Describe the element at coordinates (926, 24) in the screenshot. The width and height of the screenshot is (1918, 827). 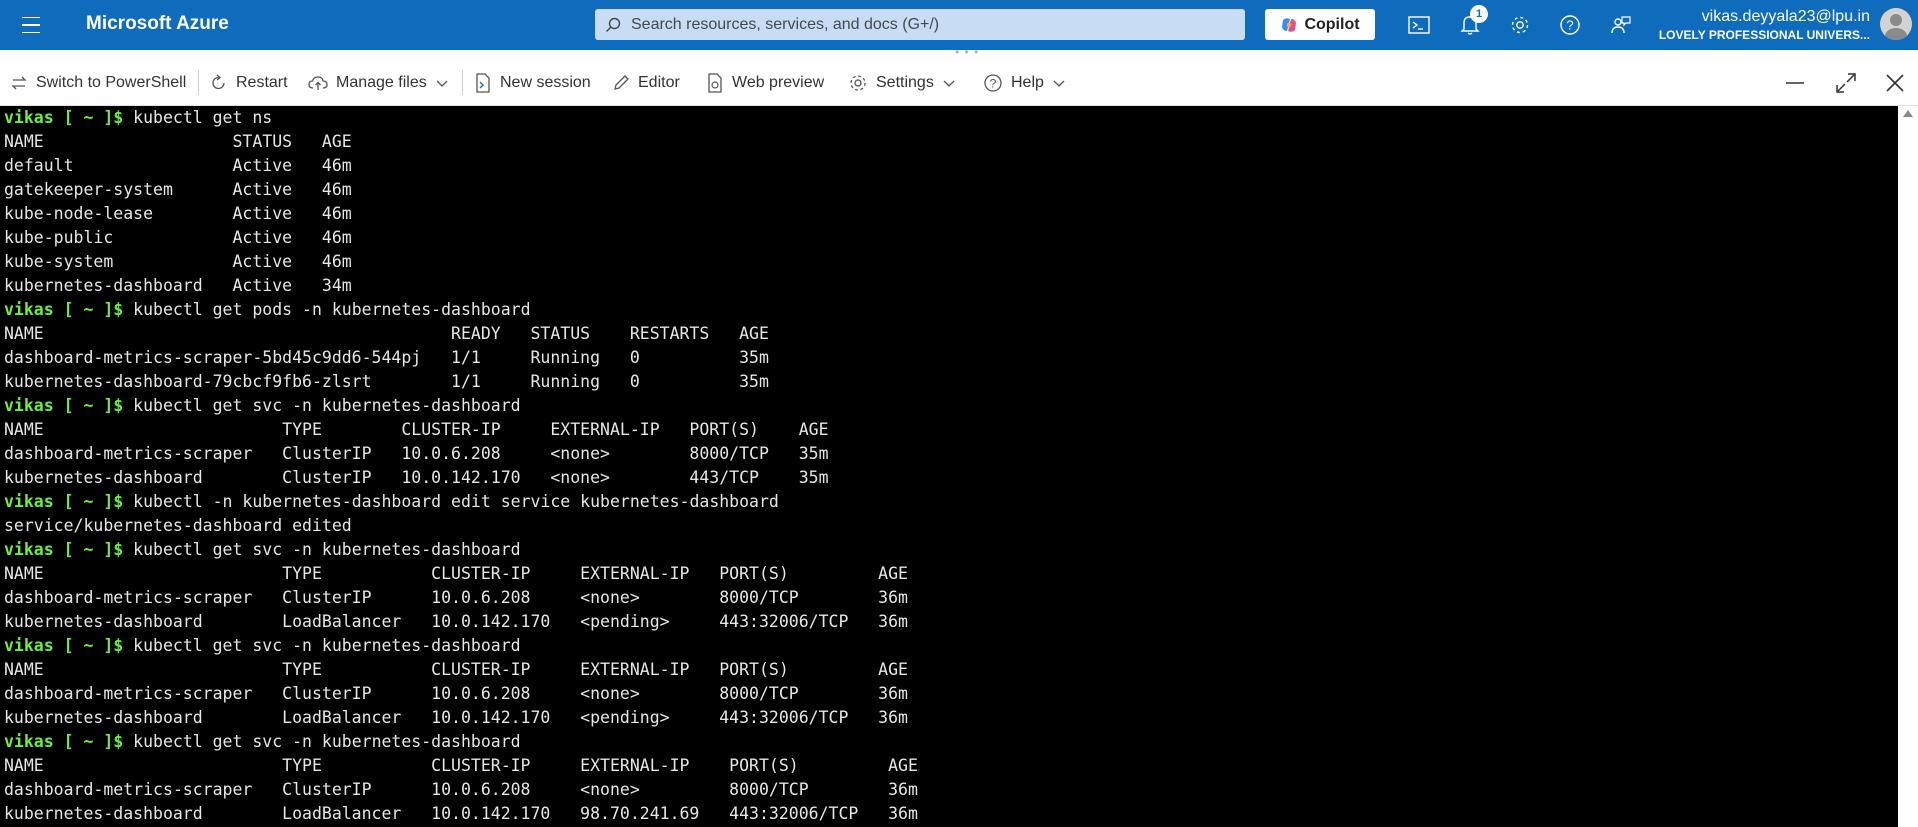
I see `search-input` at that location.